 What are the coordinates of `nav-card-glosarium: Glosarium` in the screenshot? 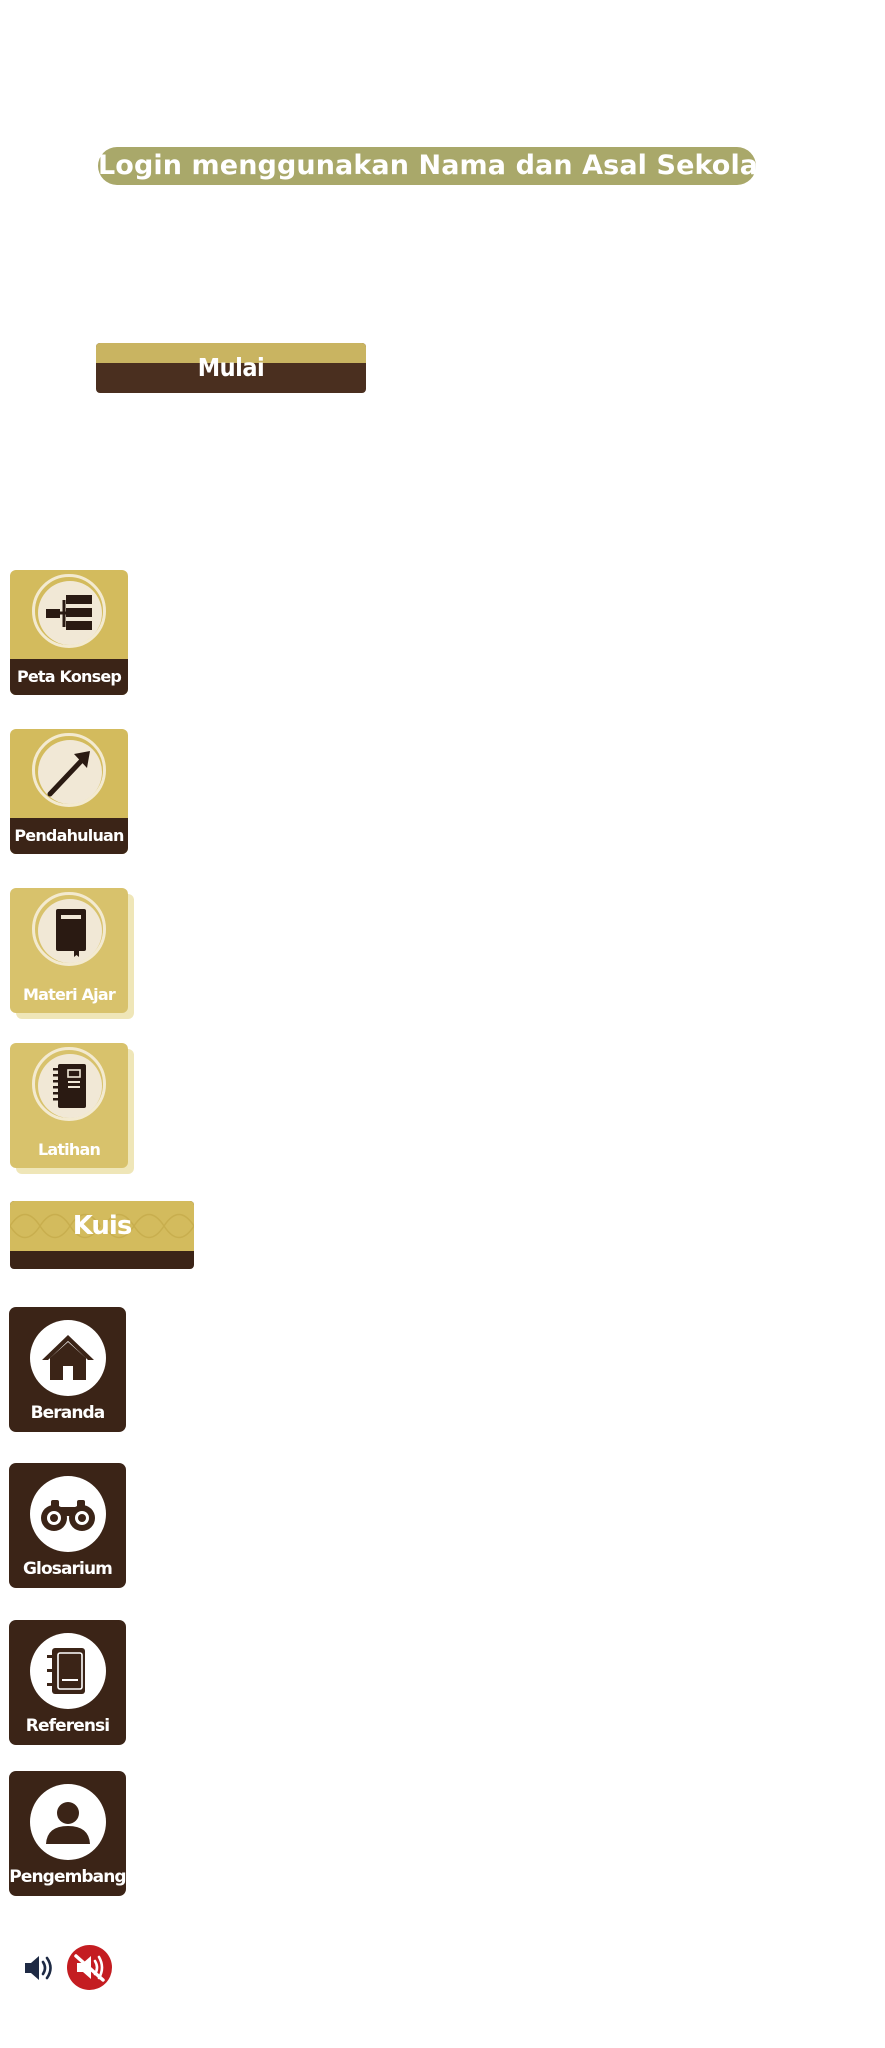 It's located at (67, 1525).